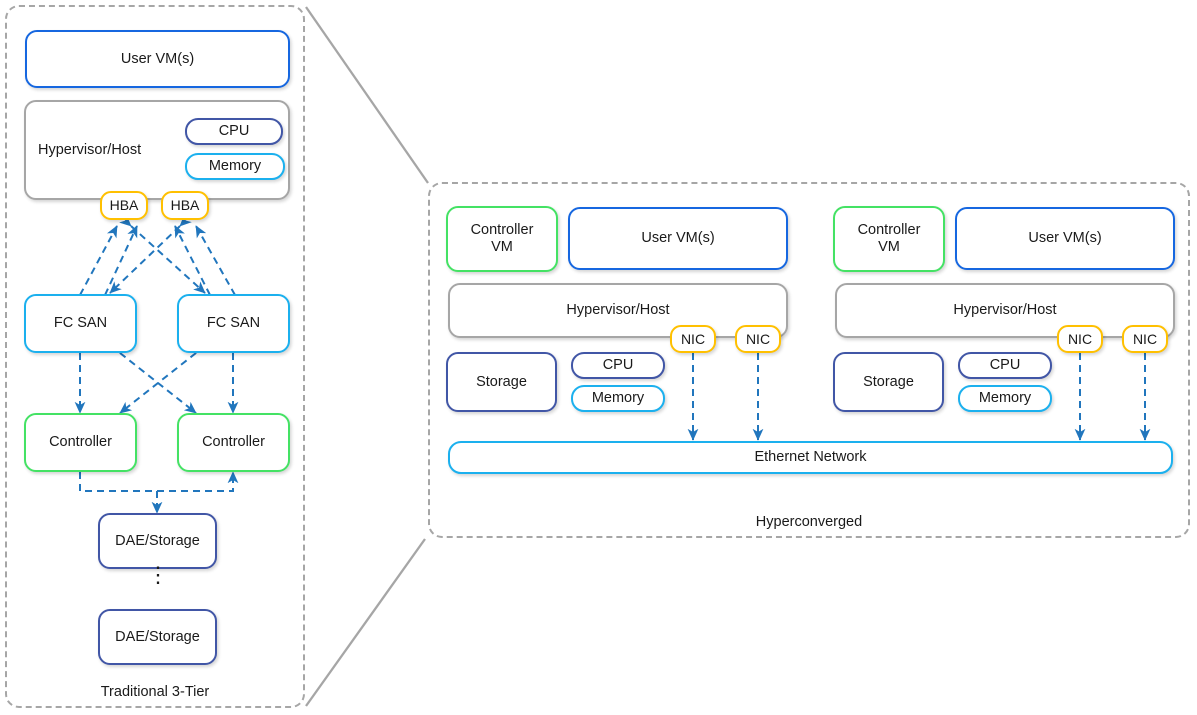  I want to click on left-fc-san-label-1: FC SAN, so click(80, 323).